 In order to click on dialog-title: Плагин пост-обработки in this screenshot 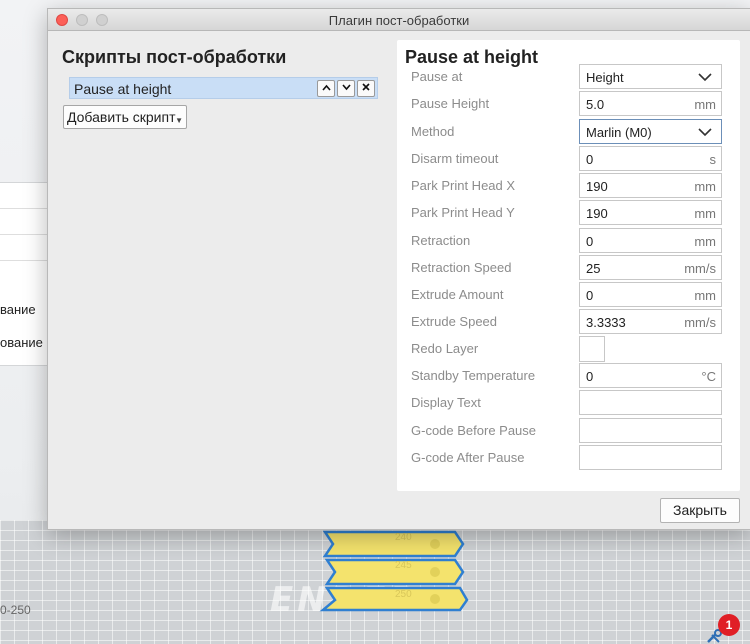, I will do `click(399, 20)`.